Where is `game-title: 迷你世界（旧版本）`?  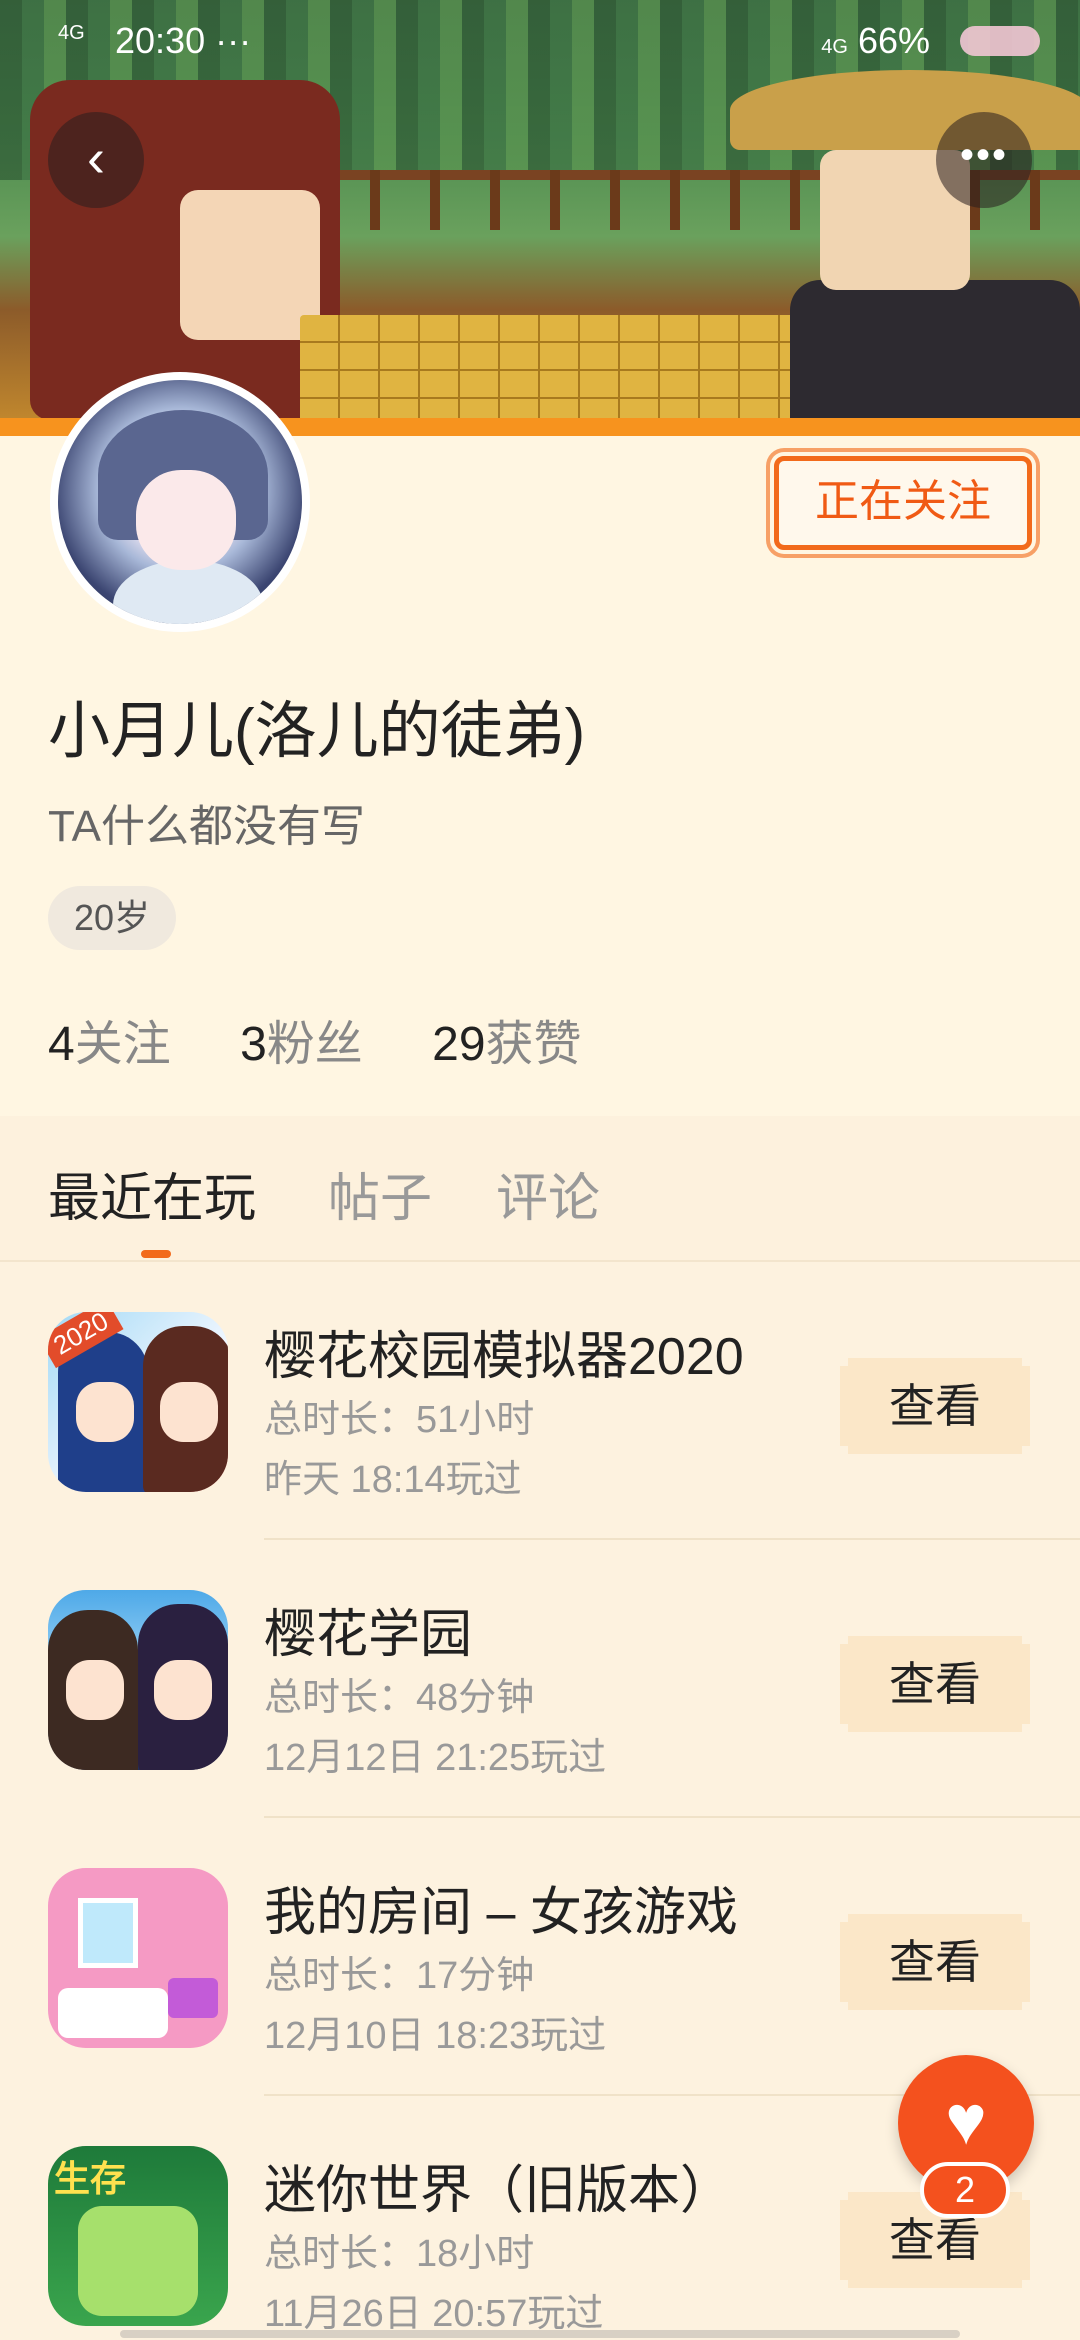 game-title: 迷你世界（旧版本） is located at coordinates (498, 2191).